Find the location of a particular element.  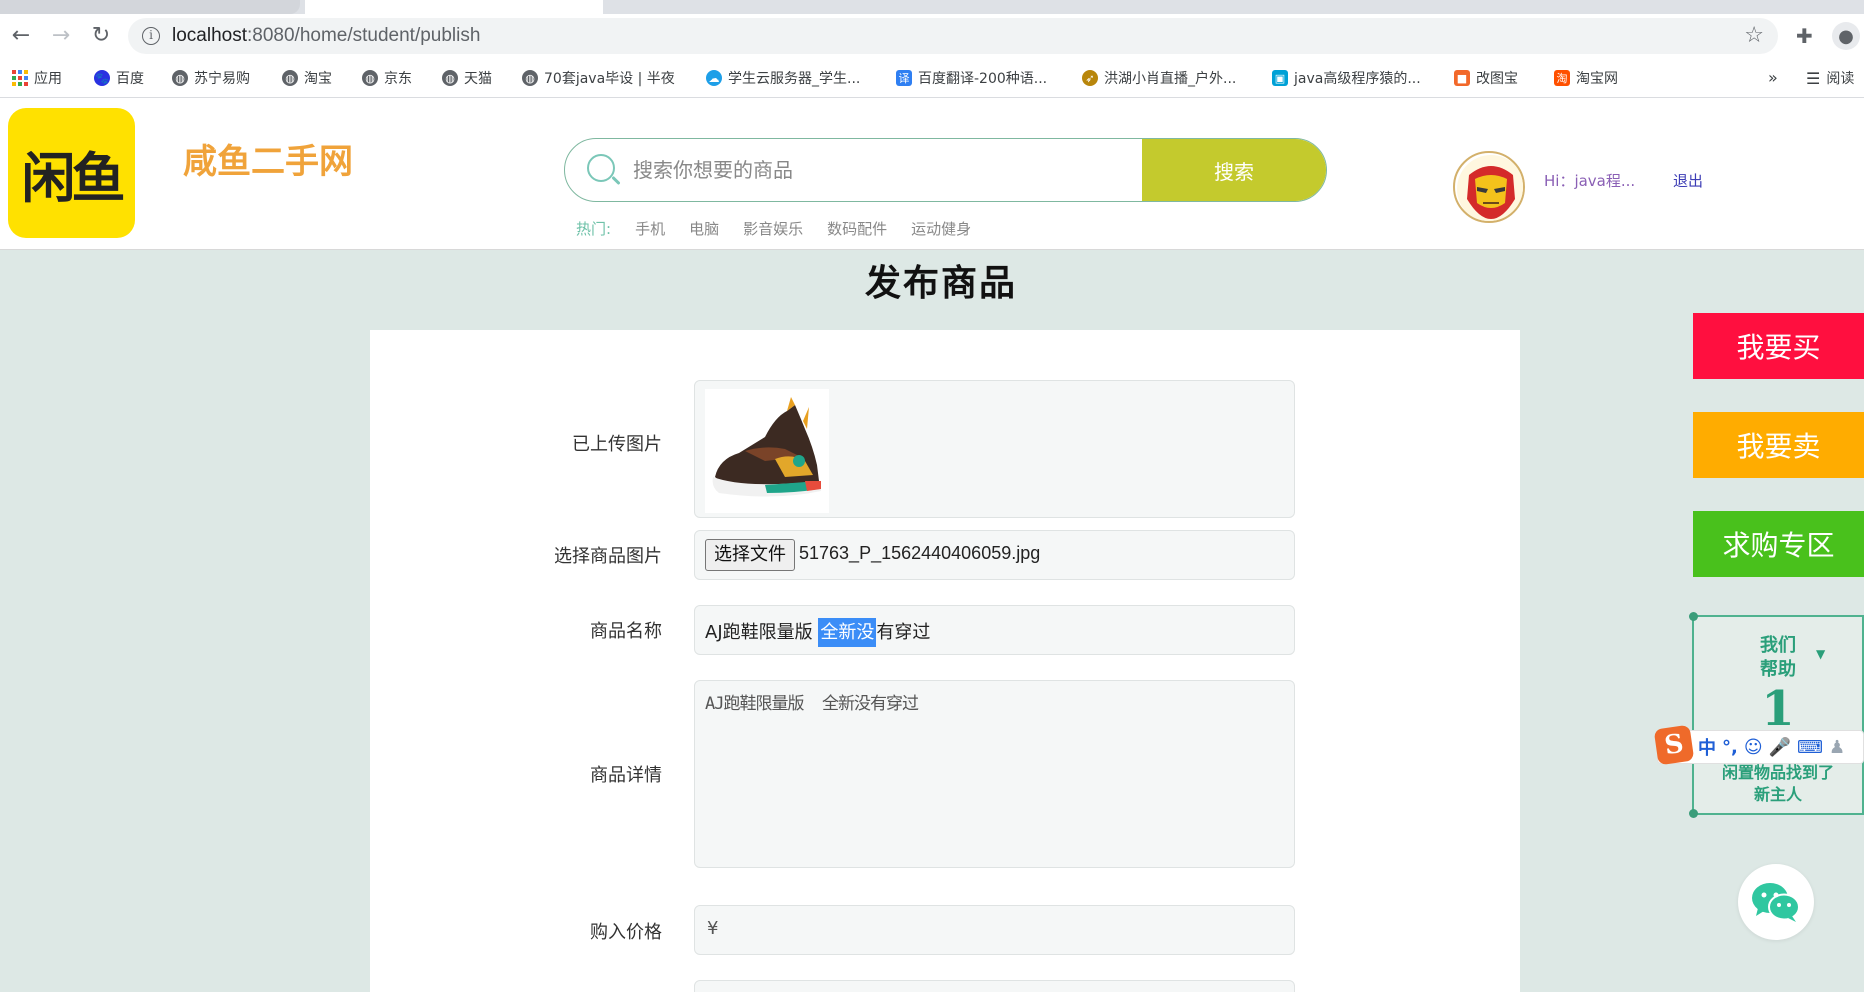

baidu-paw-icon: 🐾 is located at coordinates (102, 78).